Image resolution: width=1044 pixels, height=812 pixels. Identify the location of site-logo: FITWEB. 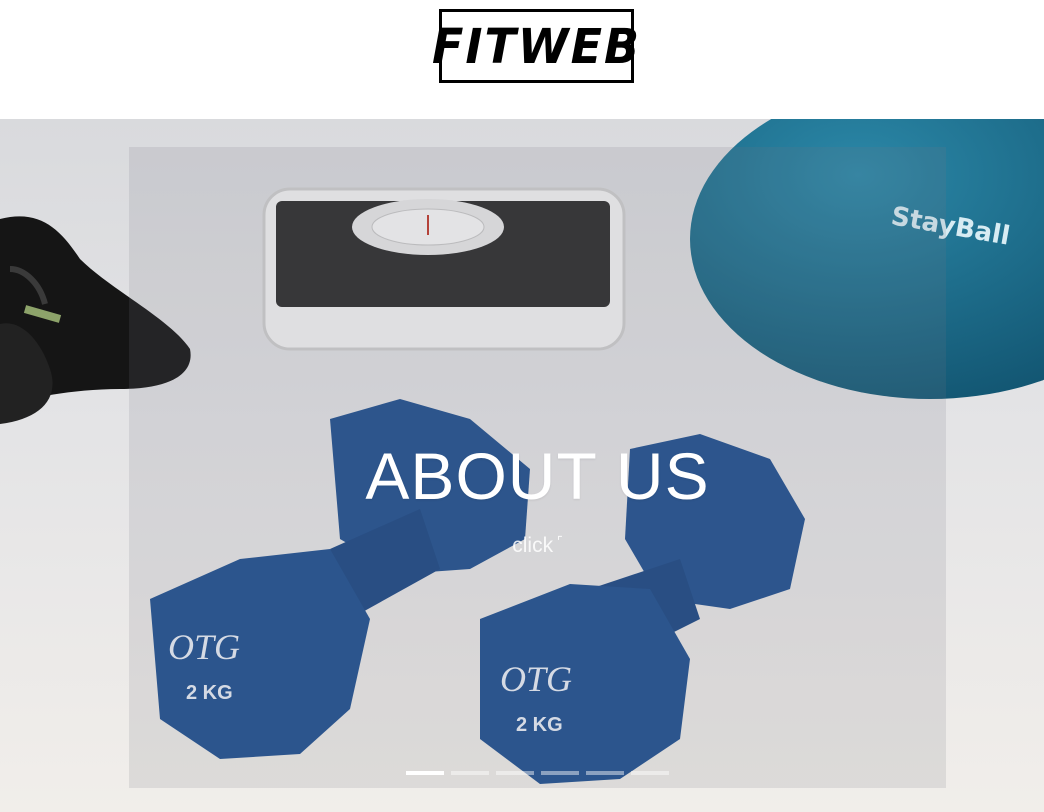
(535, 46).